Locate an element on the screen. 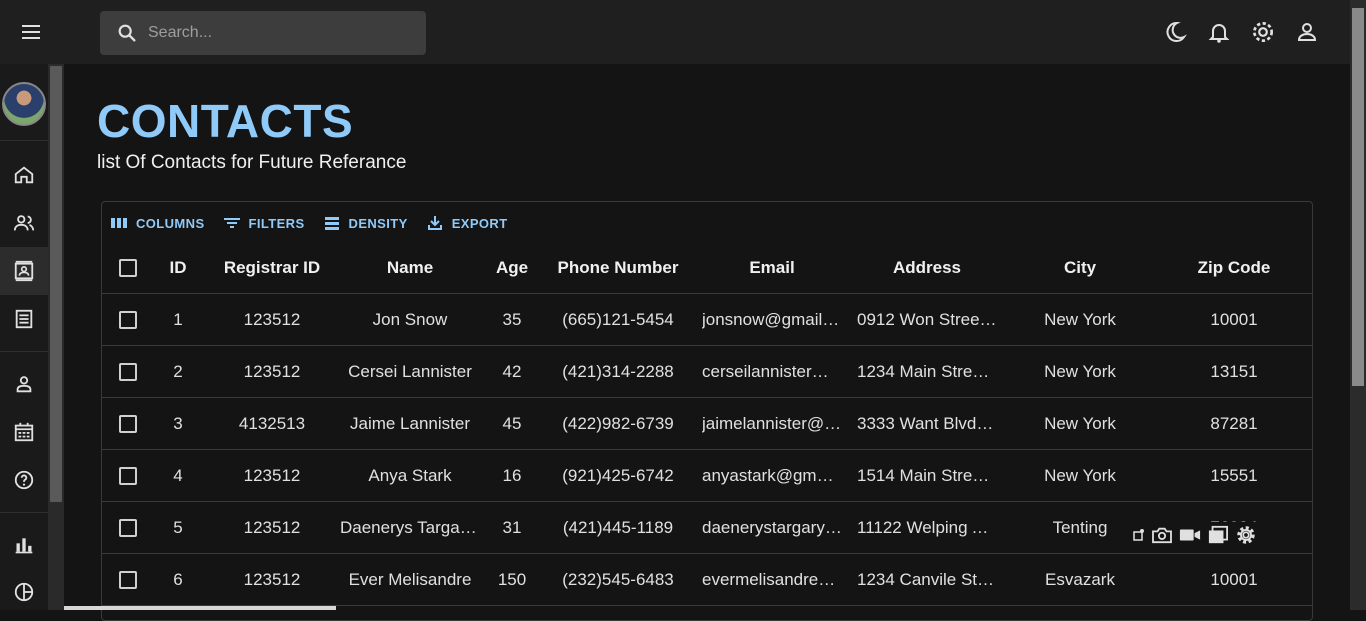  columns-button: COLUMNS is located at coordinates (157, 223).